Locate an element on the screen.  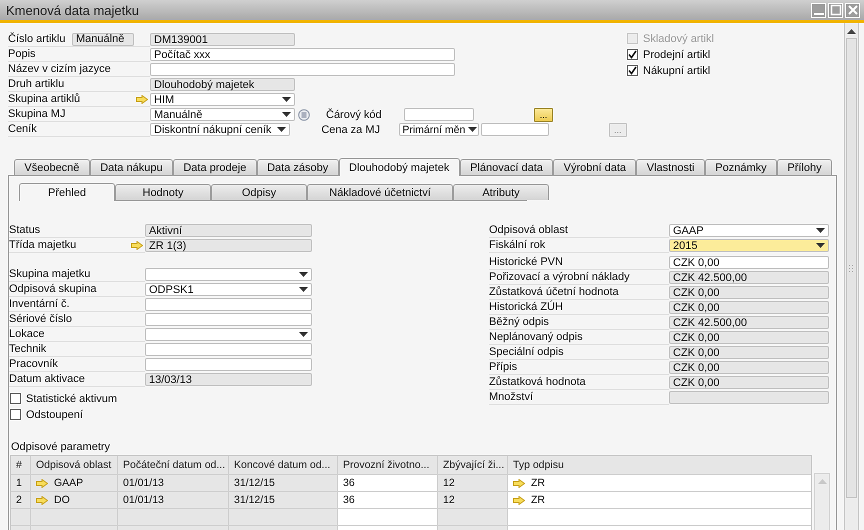
dropdown-field: GAAP is located at coordinates (749, 230).